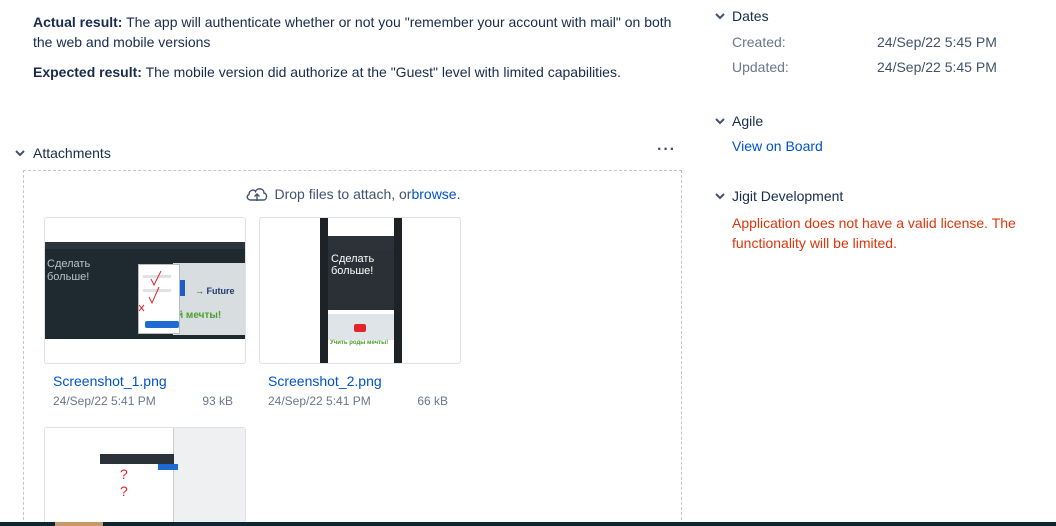  I want to click on agile-section: Agile View on Board, so click(877, 132).